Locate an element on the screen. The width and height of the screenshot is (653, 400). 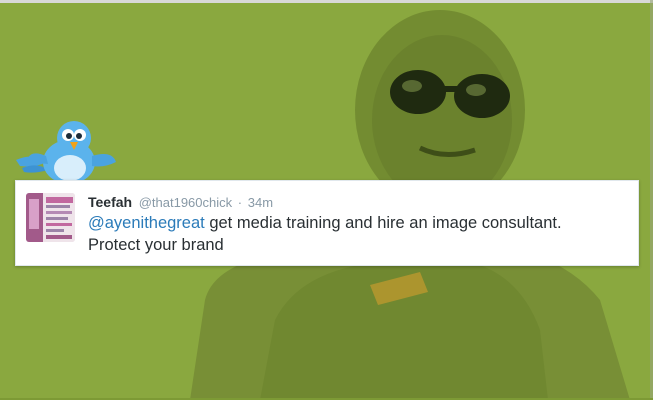
avatar is located at coordinates (50, 217).